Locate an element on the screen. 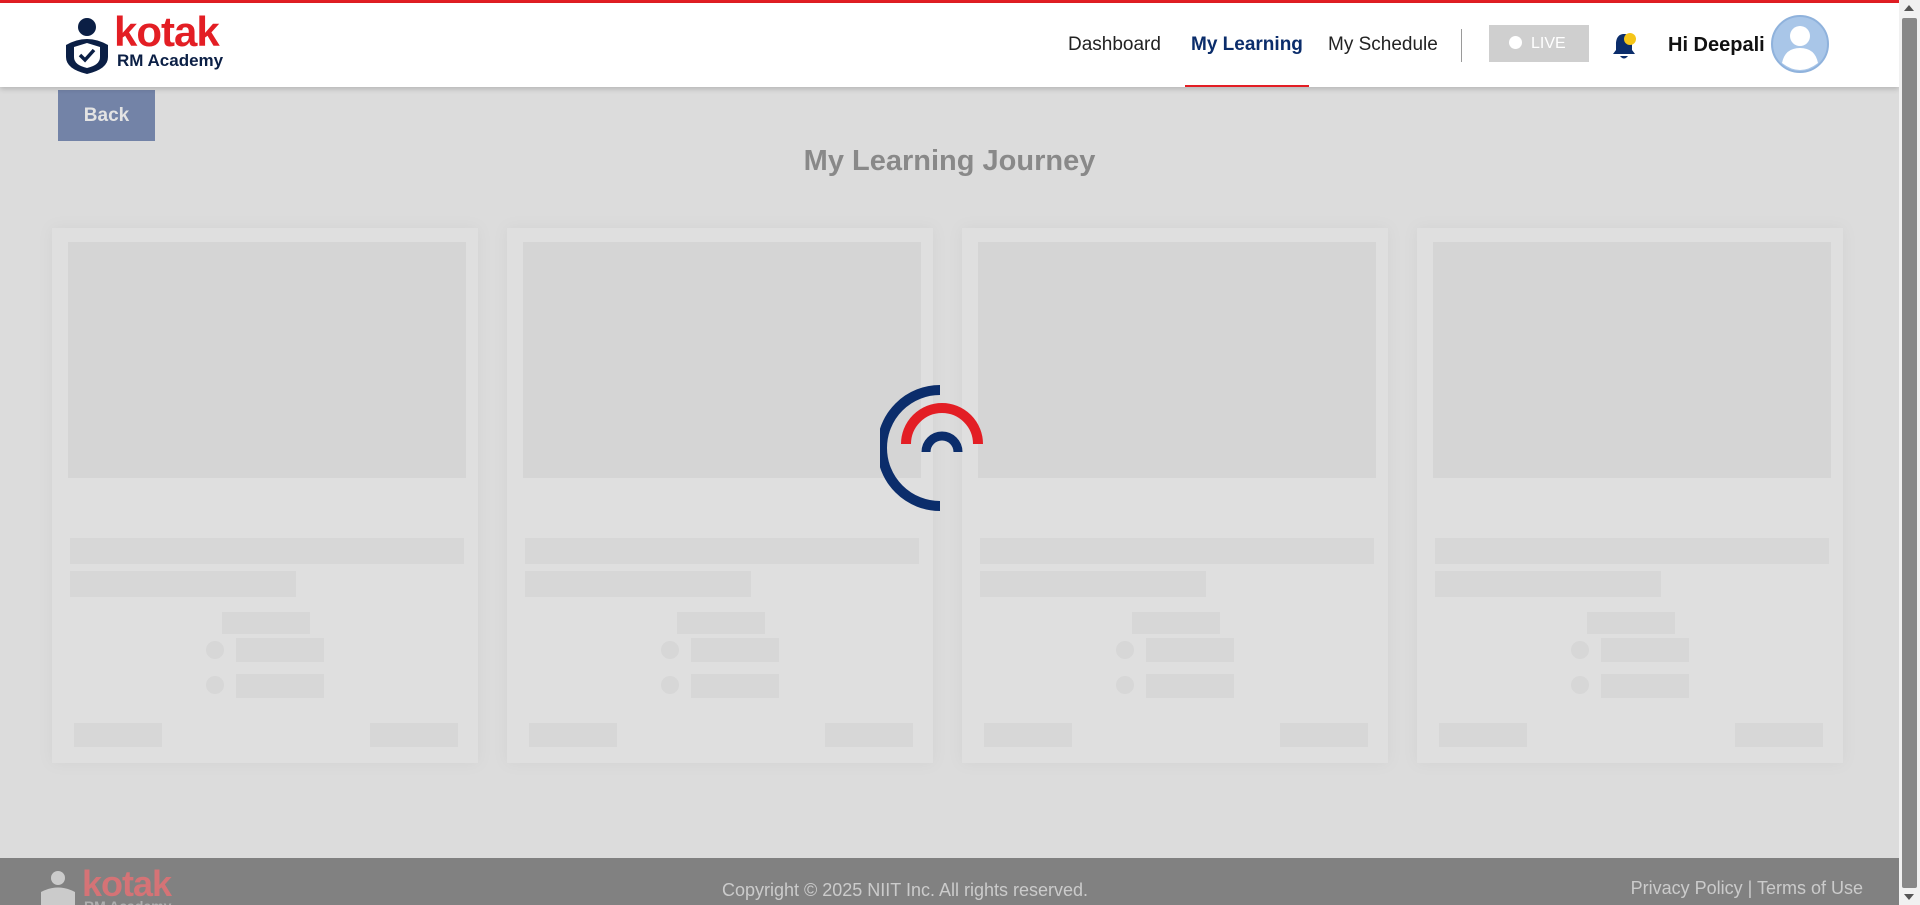 This screenshot has height=905, width=1920. nav-my-learning: My Learning is located at coordinates (1247, 45).